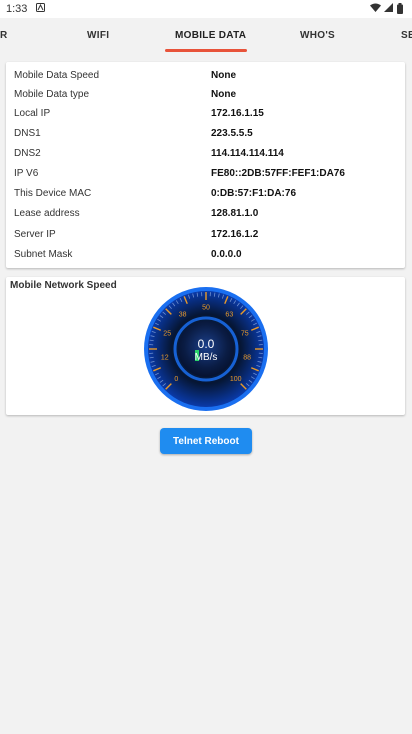  Describe the element at coordinates (237, 113) in the screenshot. I see `info-value: 172.16.1.15` at that location.